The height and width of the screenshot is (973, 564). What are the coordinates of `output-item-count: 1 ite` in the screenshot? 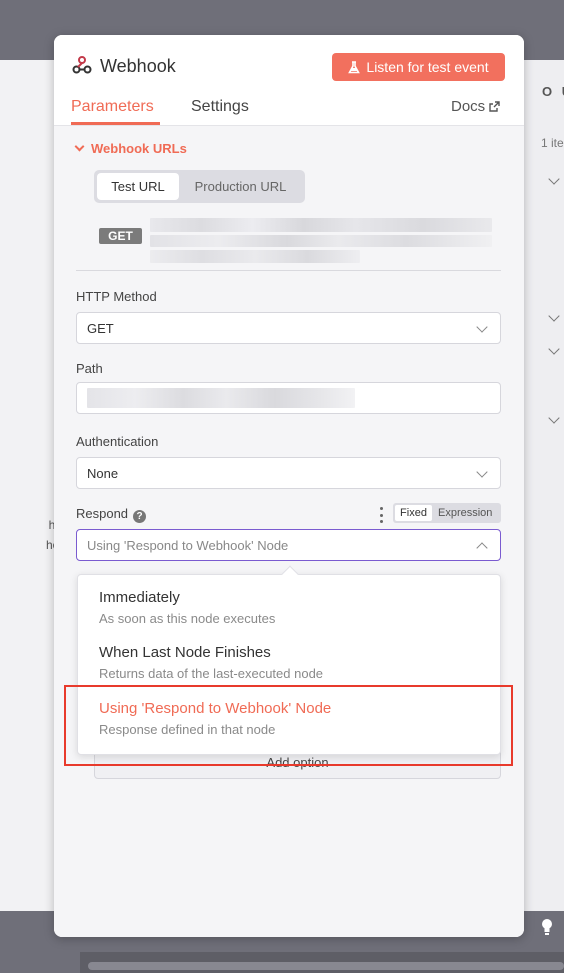 It's located at (552, 143).